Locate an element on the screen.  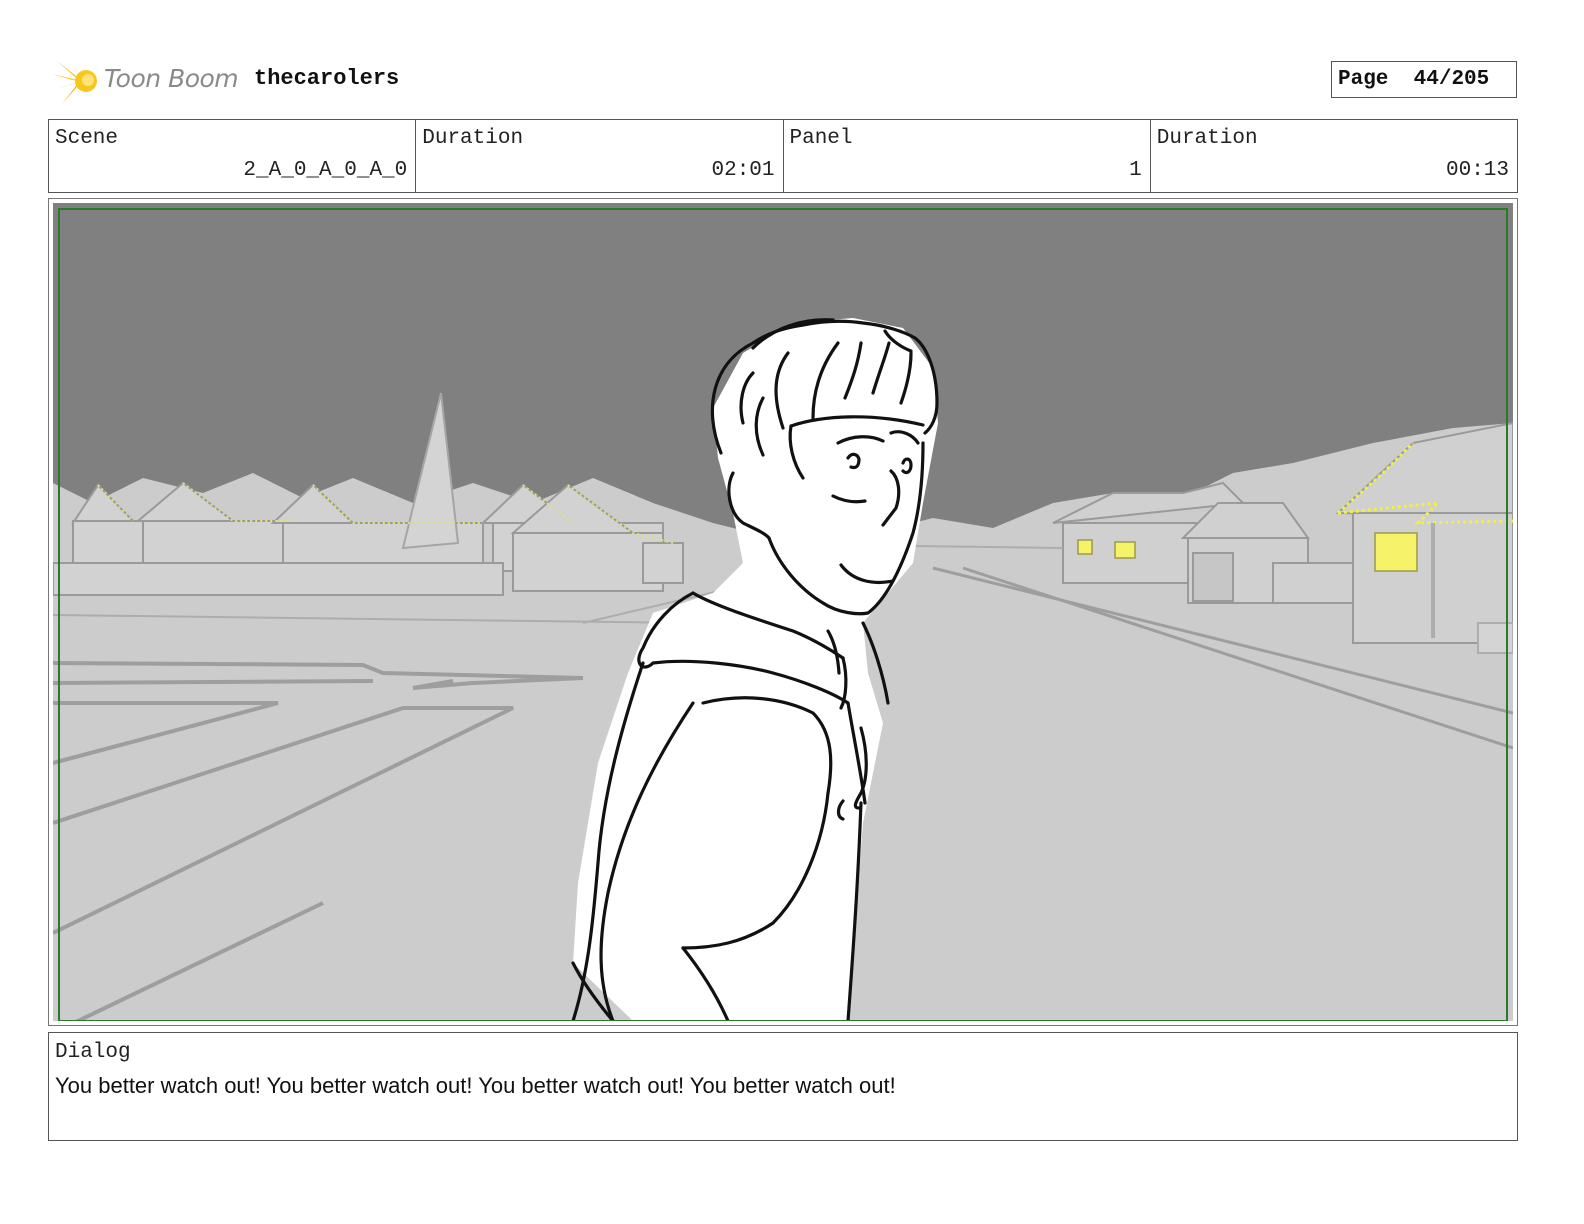
project-title: thecarolers is located at coordinates (327, 78).